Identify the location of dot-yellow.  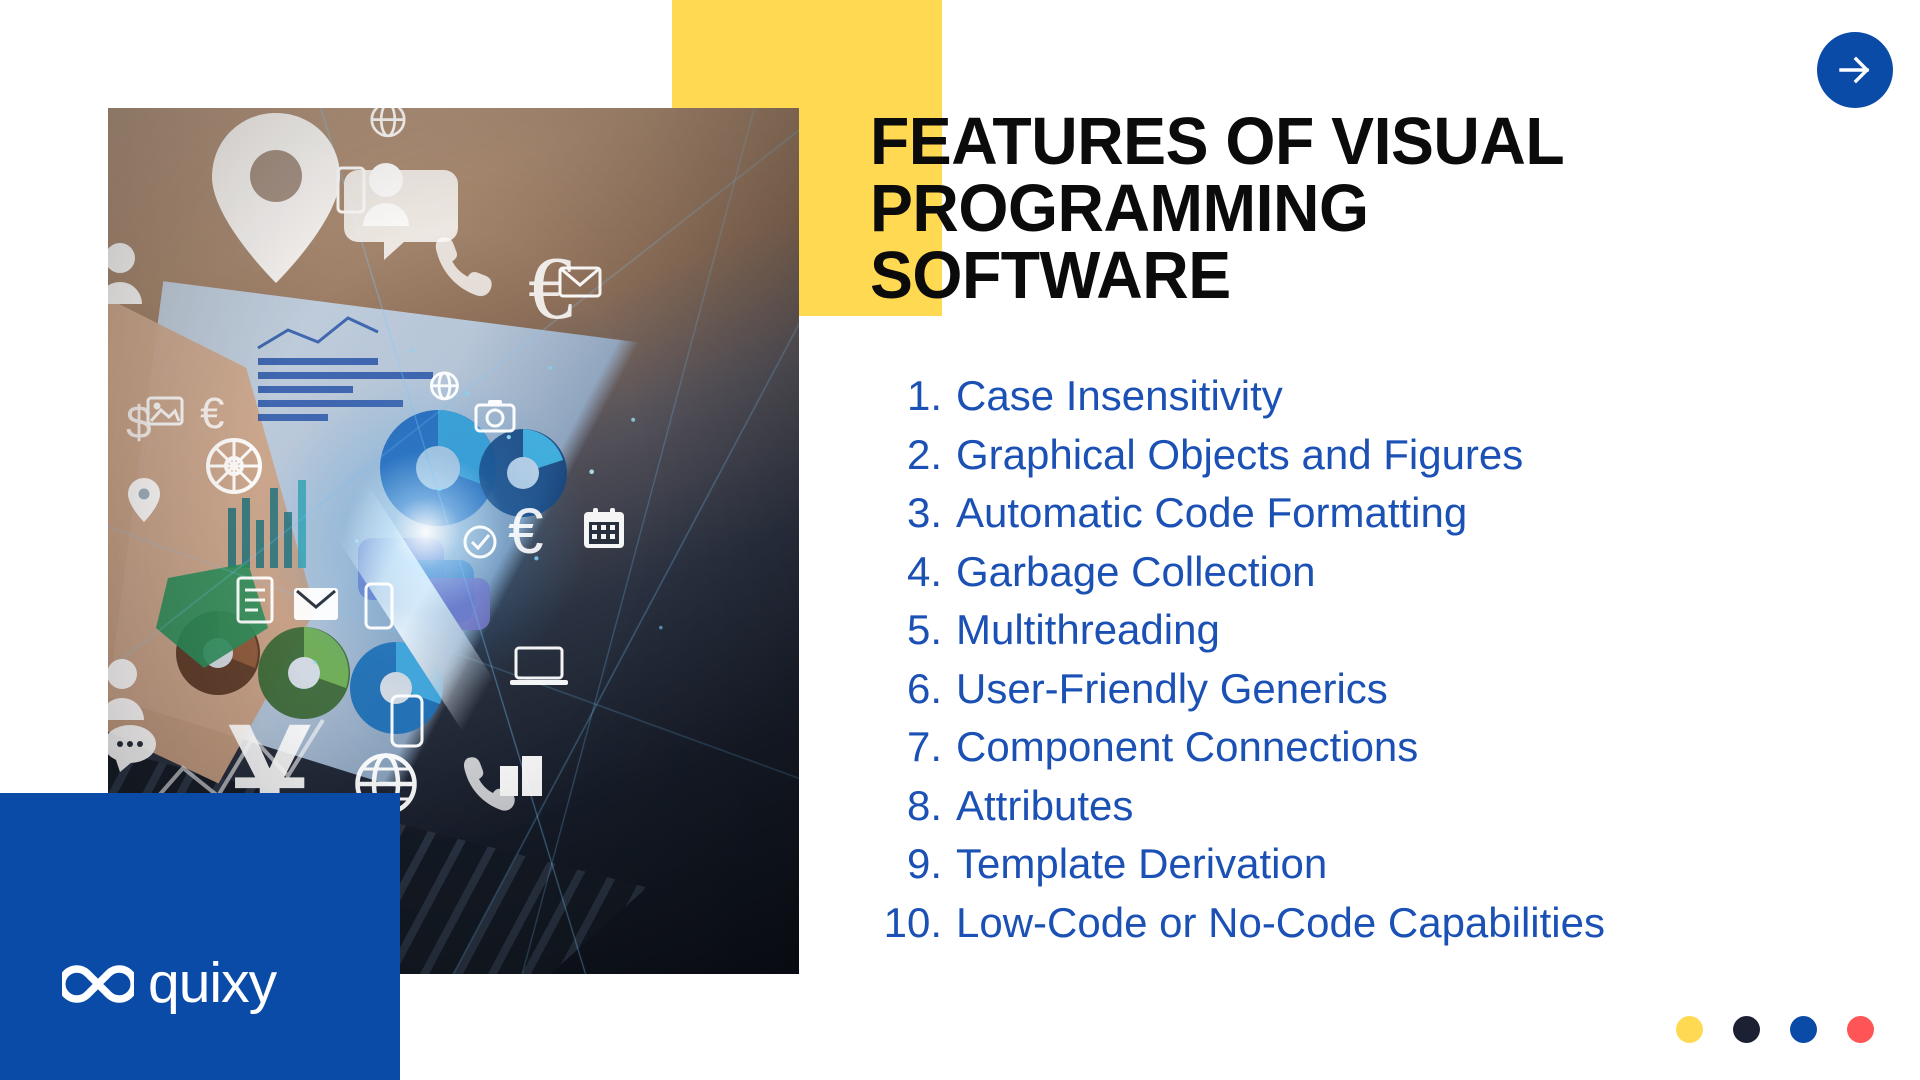
(1689, 1029).